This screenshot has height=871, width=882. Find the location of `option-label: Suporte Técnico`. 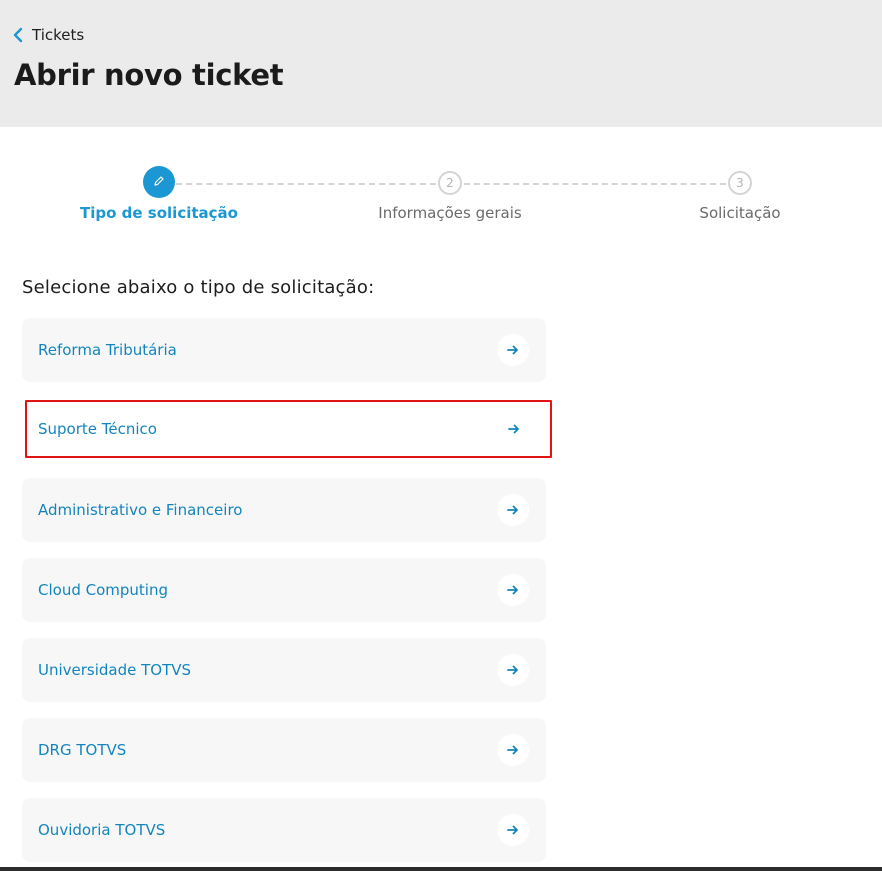

option-label: Suporte Técnico is located at coordinates (97, 429).